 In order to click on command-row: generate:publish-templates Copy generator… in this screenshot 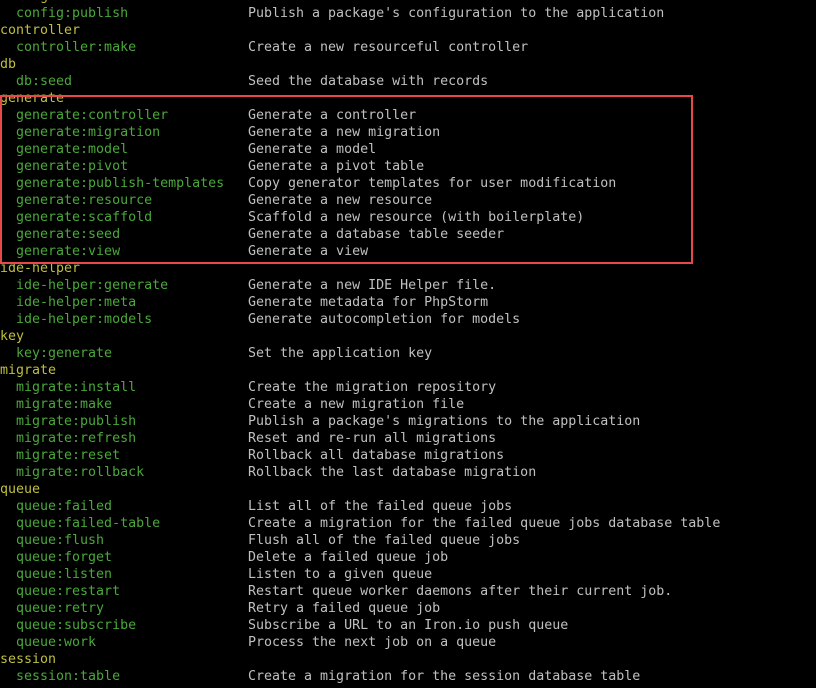, I will do `click(408, 183)`.